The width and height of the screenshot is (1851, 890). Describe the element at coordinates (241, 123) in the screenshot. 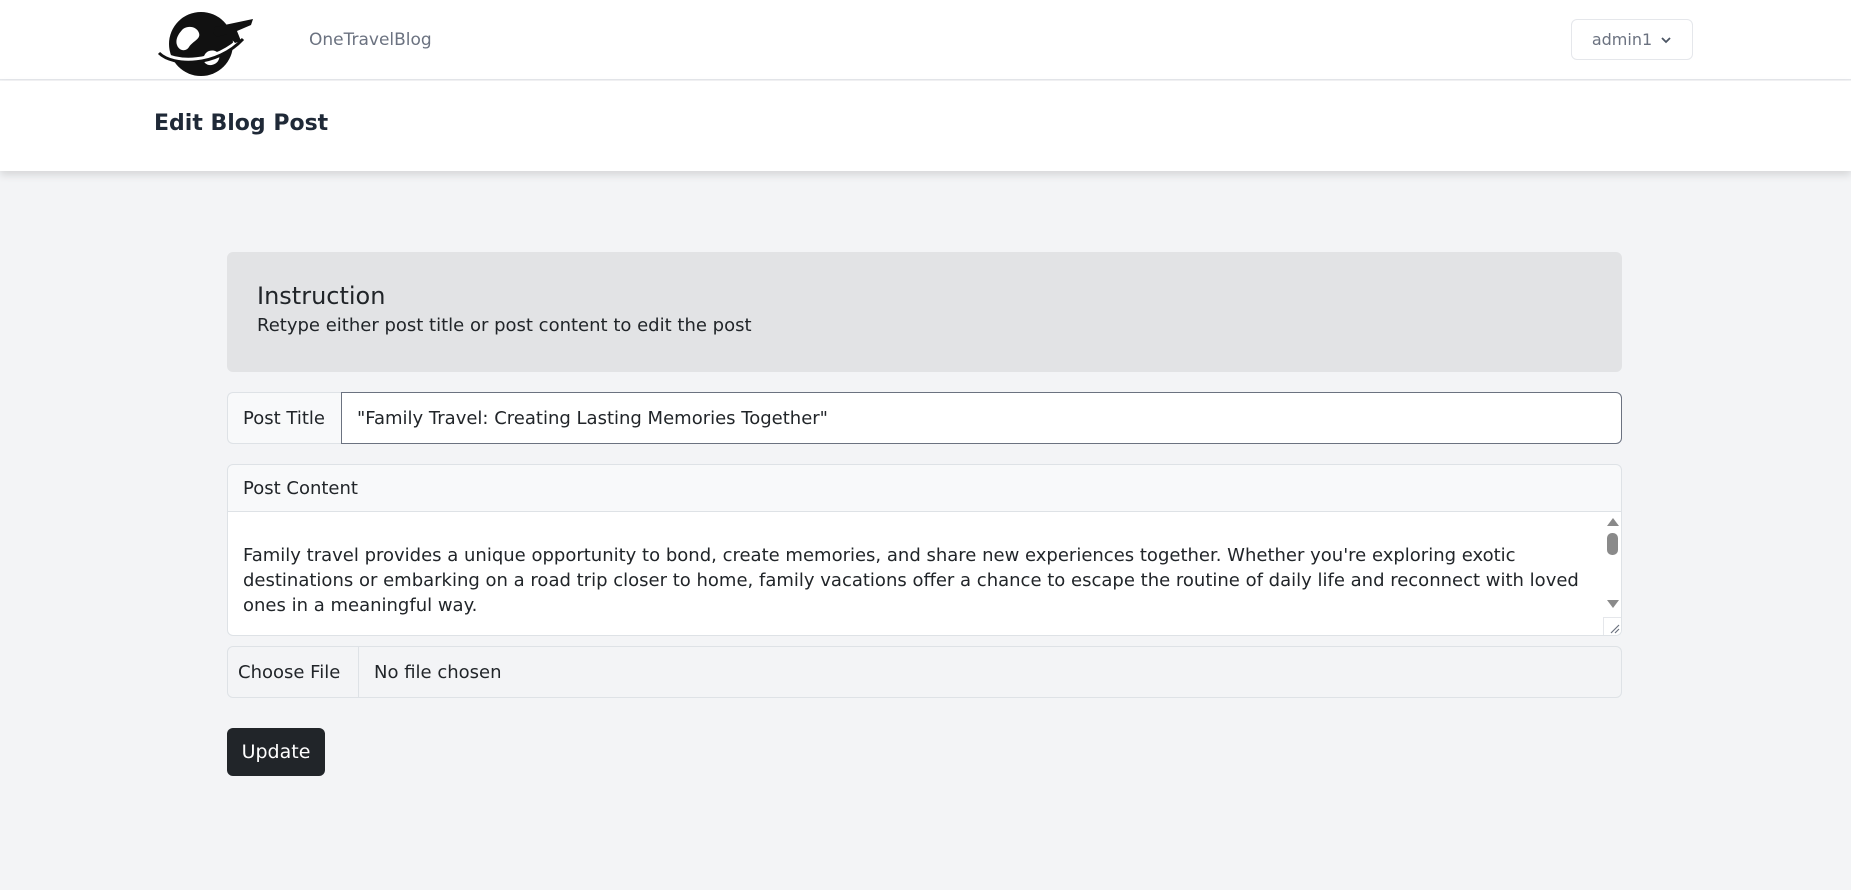

I see `page-title: Edit Blog Post` at that location.